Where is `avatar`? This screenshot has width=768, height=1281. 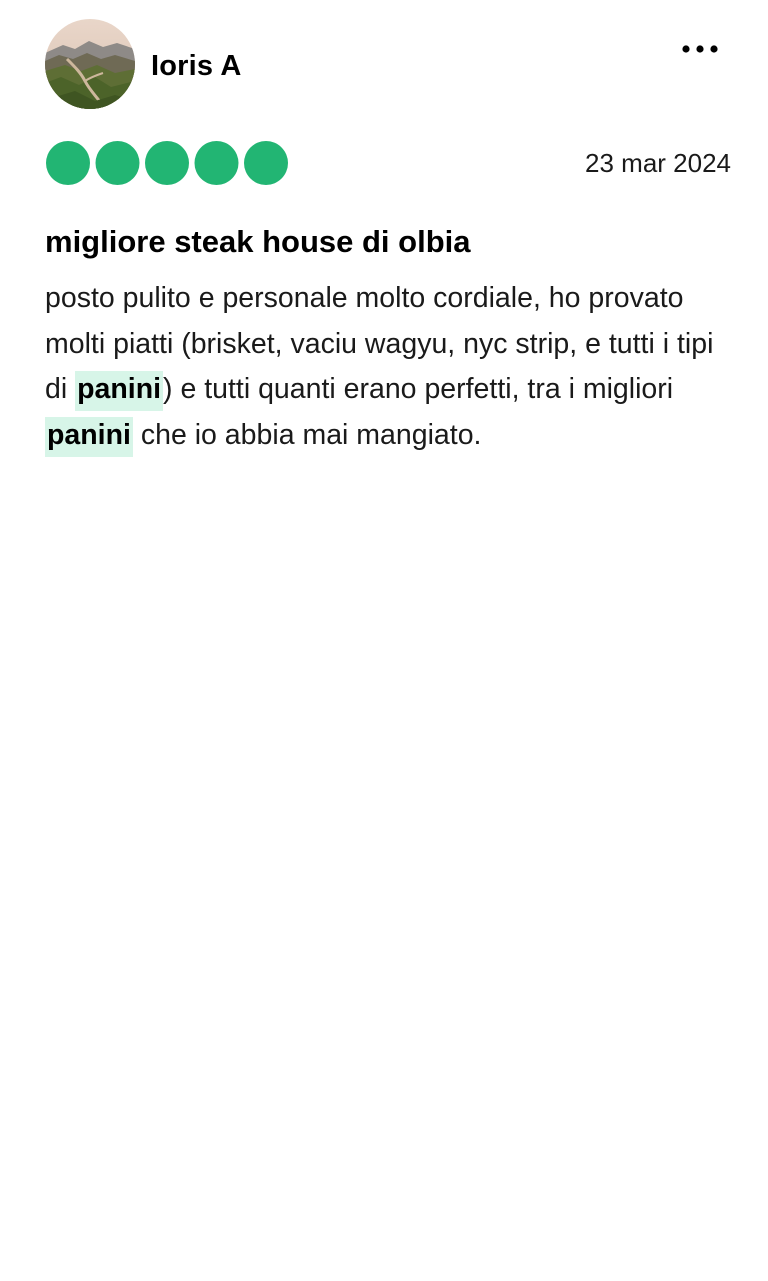
avatar is located at coordinates (90, 64).